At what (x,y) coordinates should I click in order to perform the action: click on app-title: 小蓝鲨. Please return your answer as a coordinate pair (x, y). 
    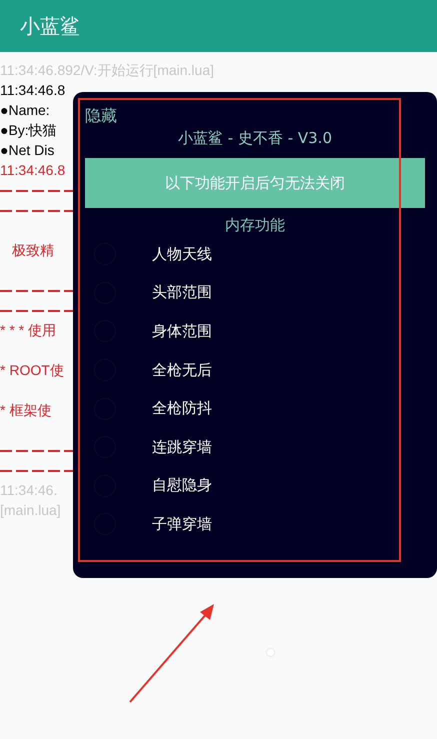
    Looking at the image, I should click on (50, 26).